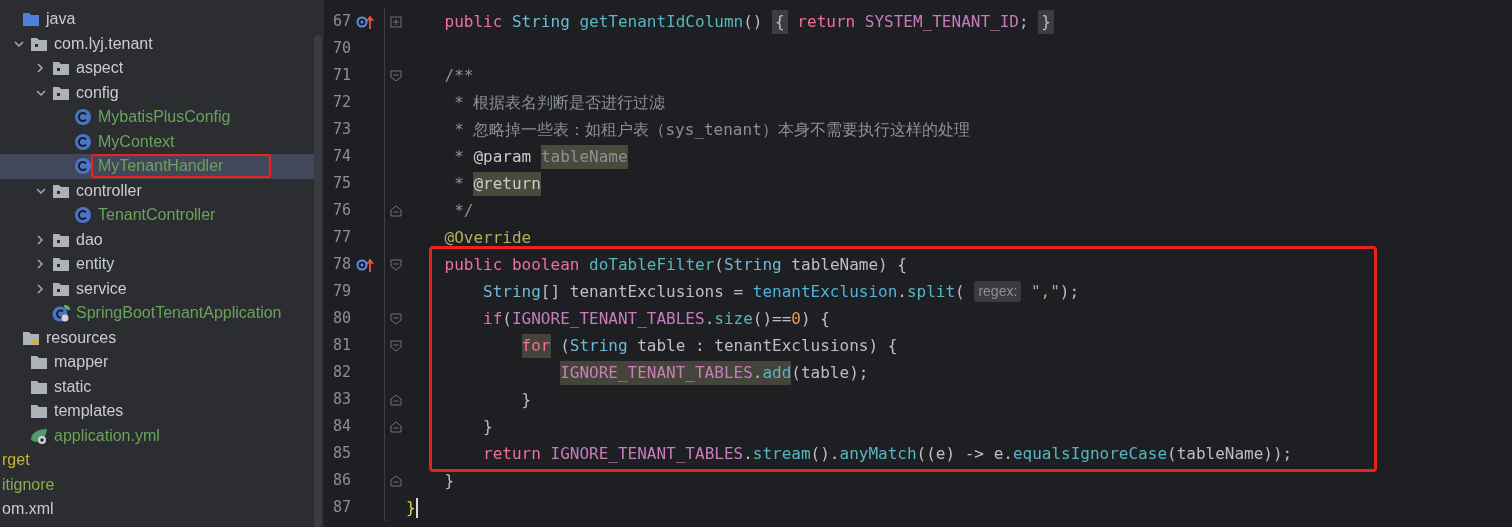 The height and width of the screenshot is (527, 1512). I want to click on code-text: (), so click(753, 21).